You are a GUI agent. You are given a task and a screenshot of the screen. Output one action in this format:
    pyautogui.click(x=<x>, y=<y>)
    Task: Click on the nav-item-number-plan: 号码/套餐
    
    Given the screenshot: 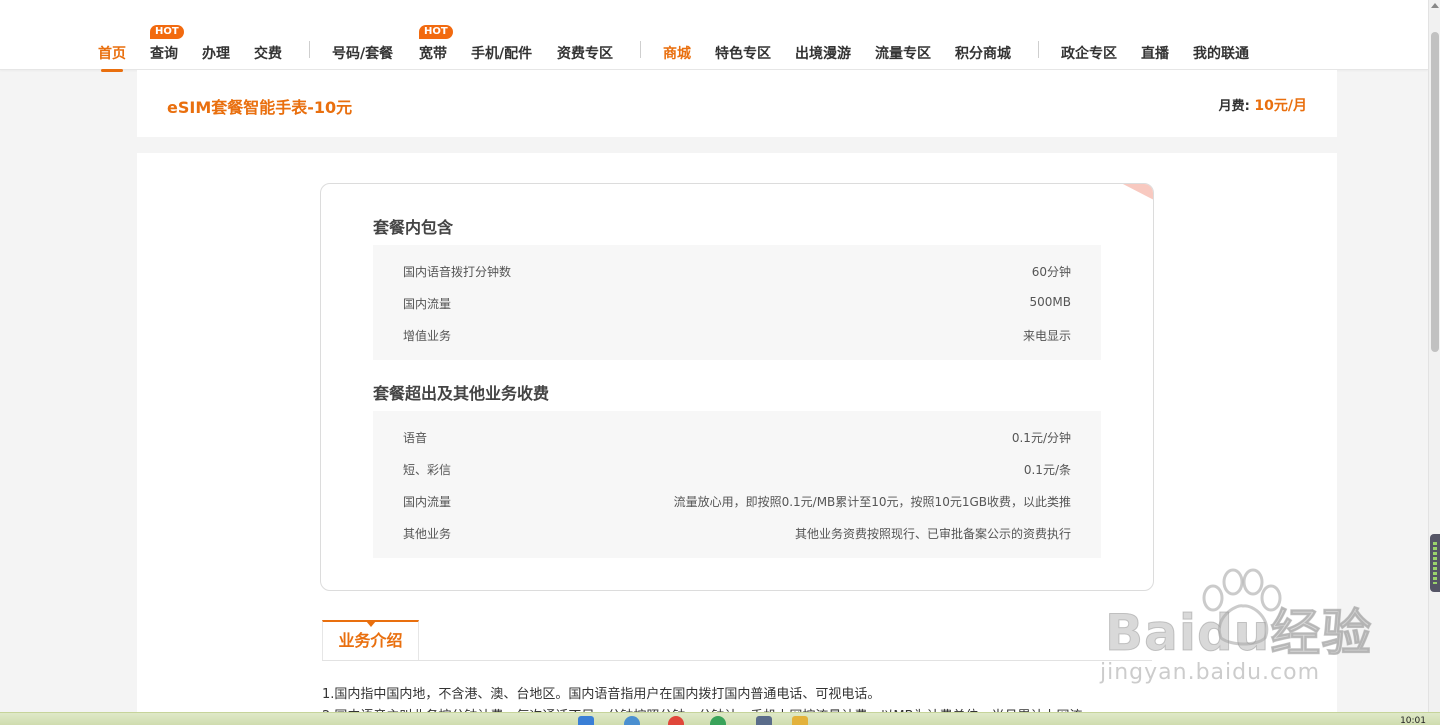 What is the action you would take?
    pyautogui.click(x=362, y=53)
    